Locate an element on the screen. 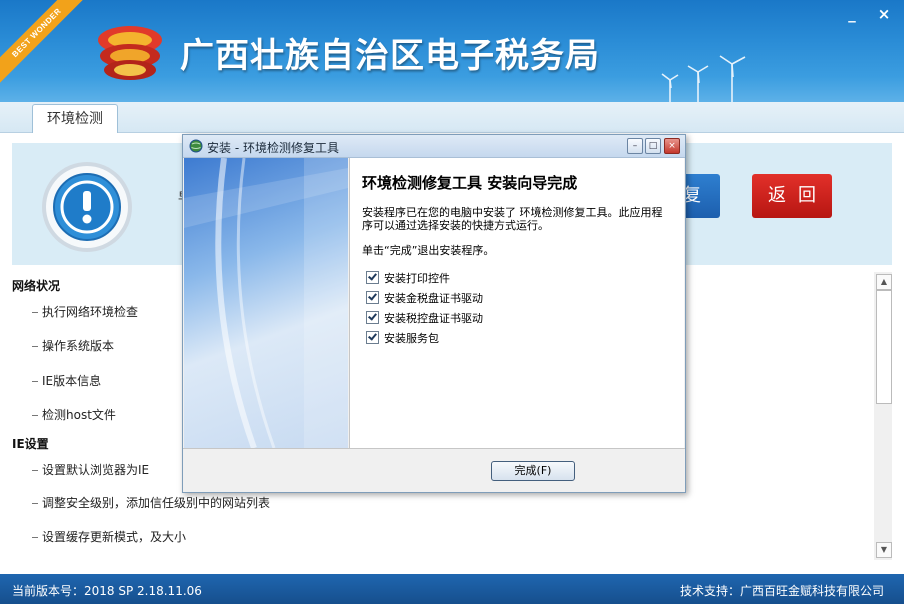  option-label: 安装服务包 is located at coordinates (411, 338).